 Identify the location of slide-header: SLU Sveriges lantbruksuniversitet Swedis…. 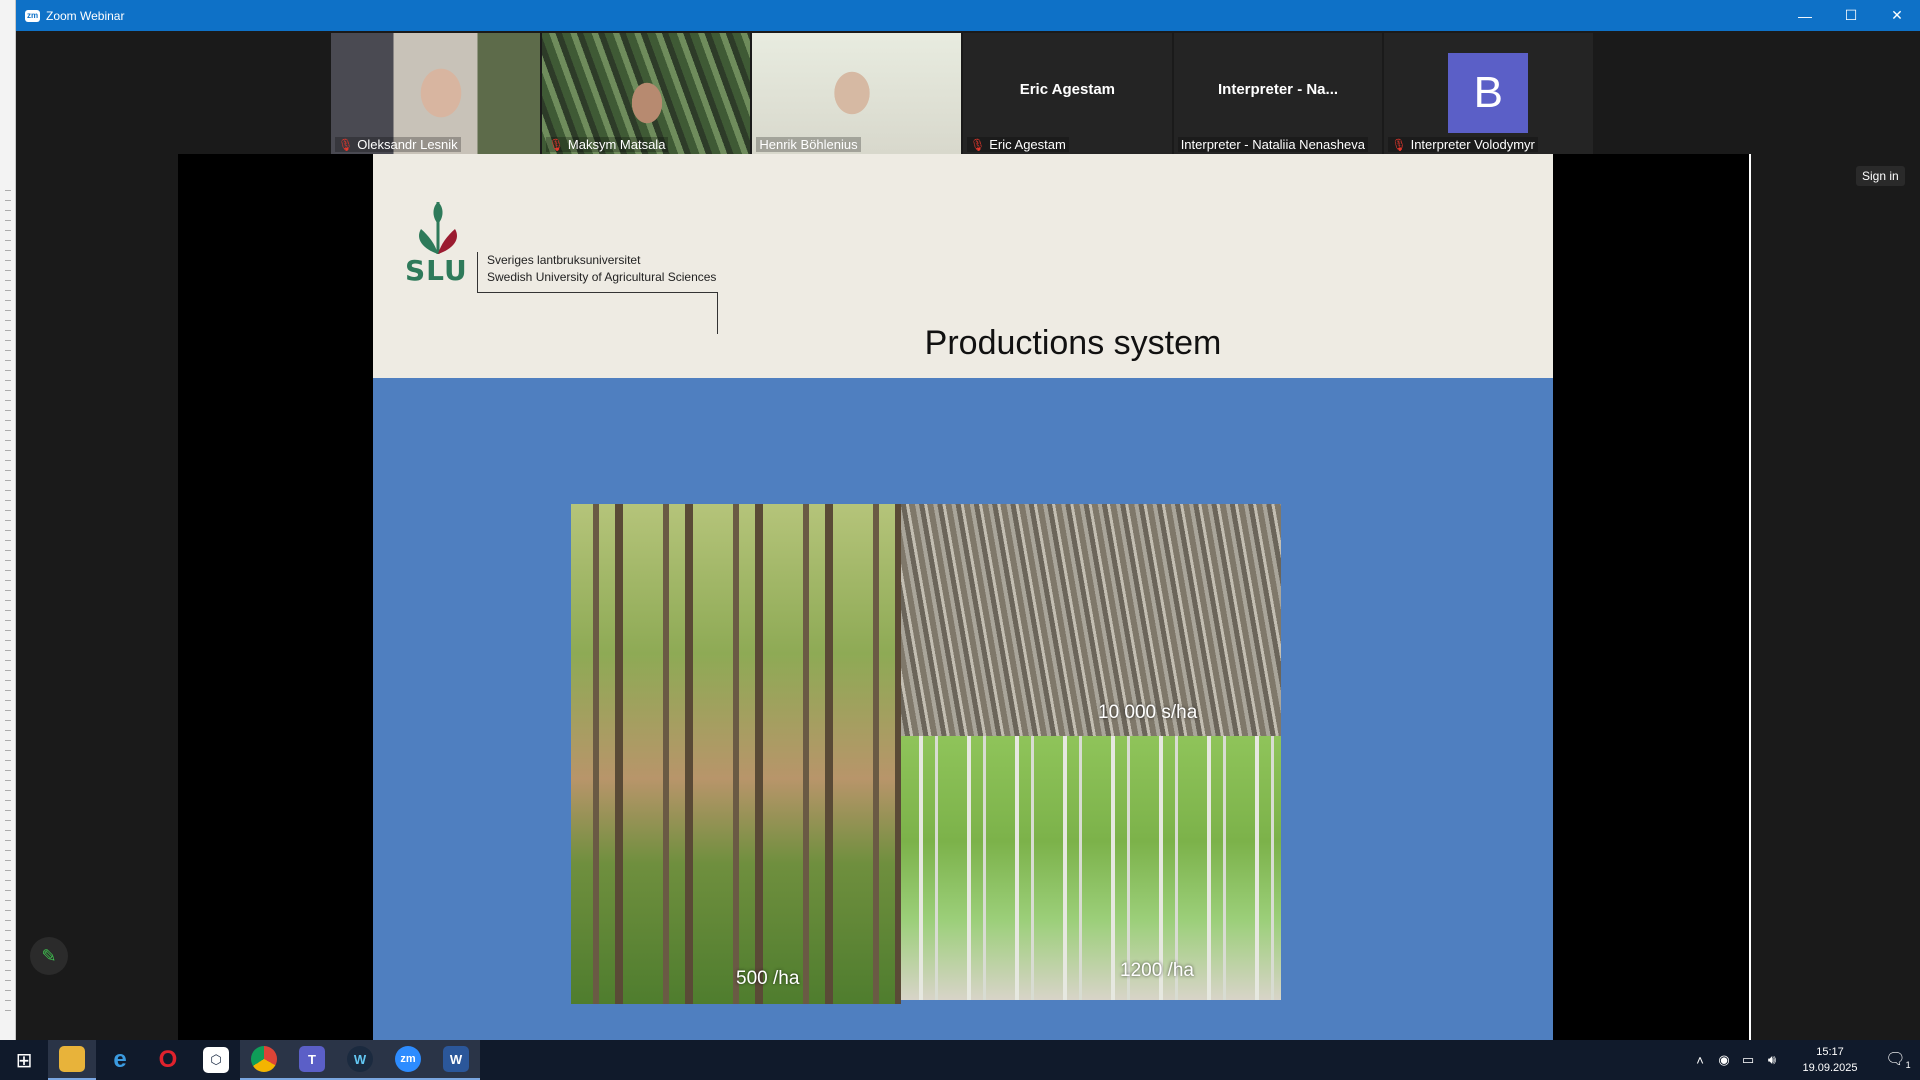
(963, 266).